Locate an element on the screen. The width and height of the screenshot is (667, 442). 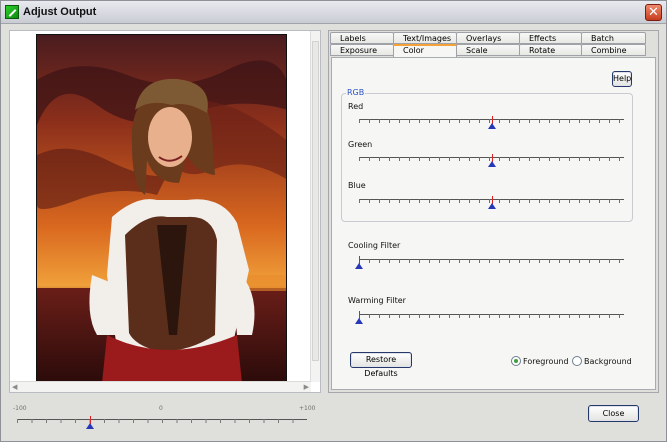
help-button: Help is located at coordinates (622, 79).